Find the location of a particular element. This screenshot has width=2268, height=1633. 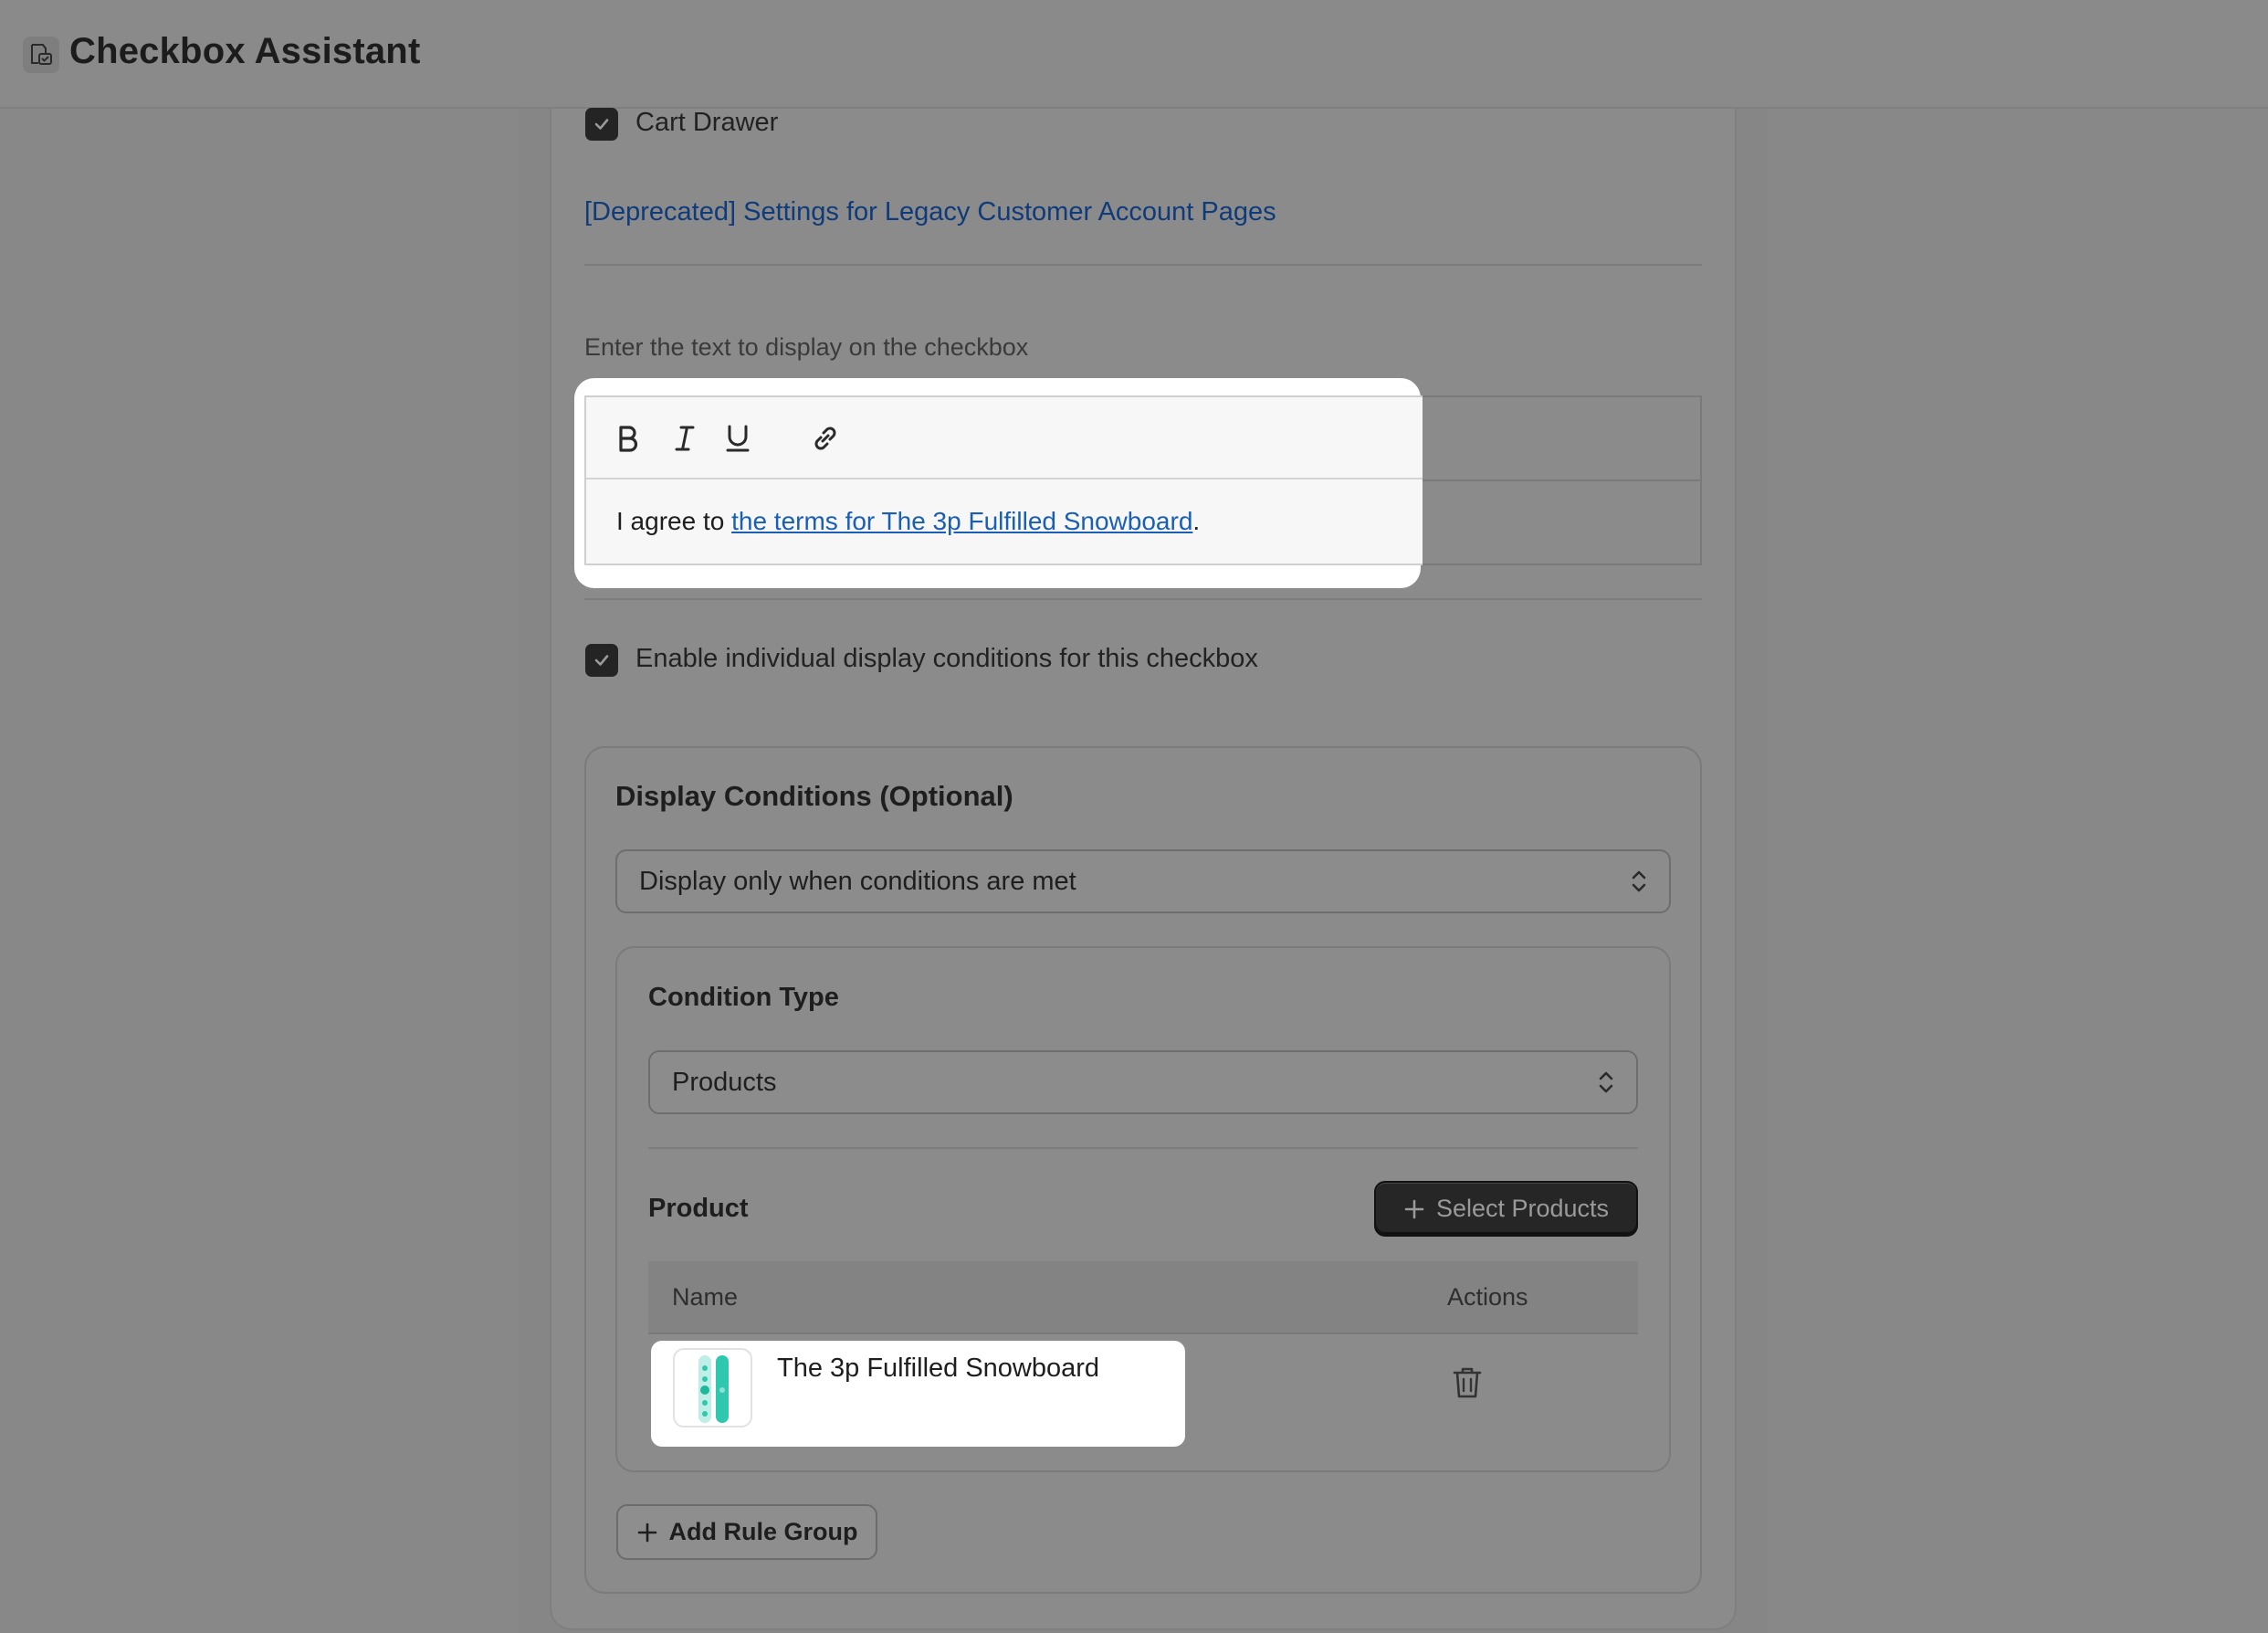

link-icon is located at coordinates (825, 439).